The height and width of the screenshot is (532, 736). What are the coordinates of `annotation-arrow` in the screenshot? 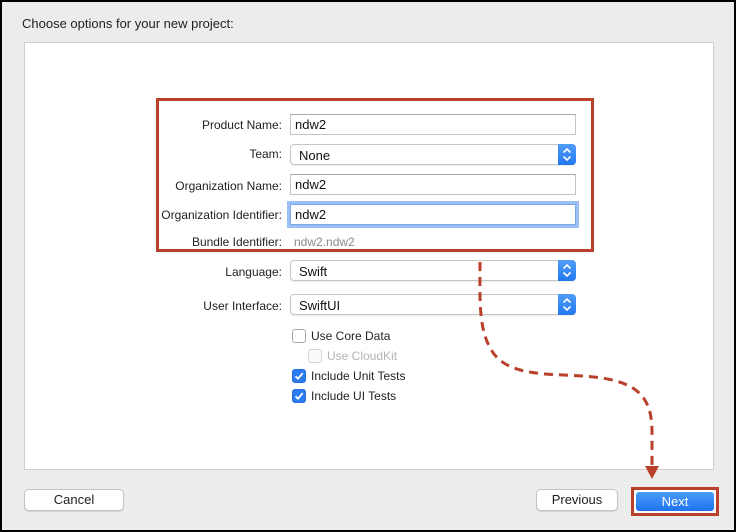 It's located at (568, 370).